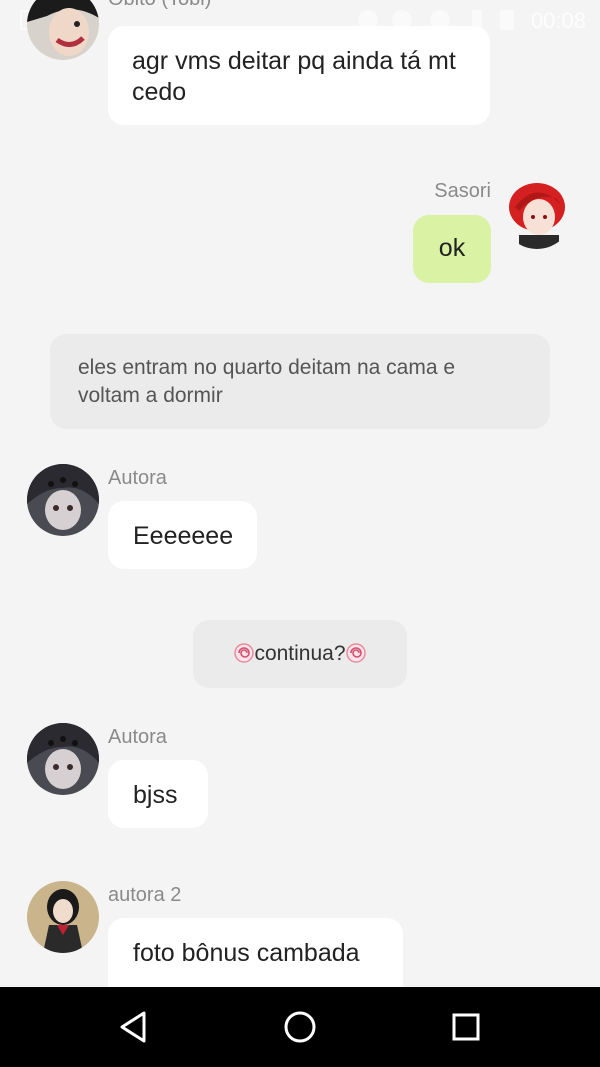  I want to click on navigation-bar, so click(300, 1027).